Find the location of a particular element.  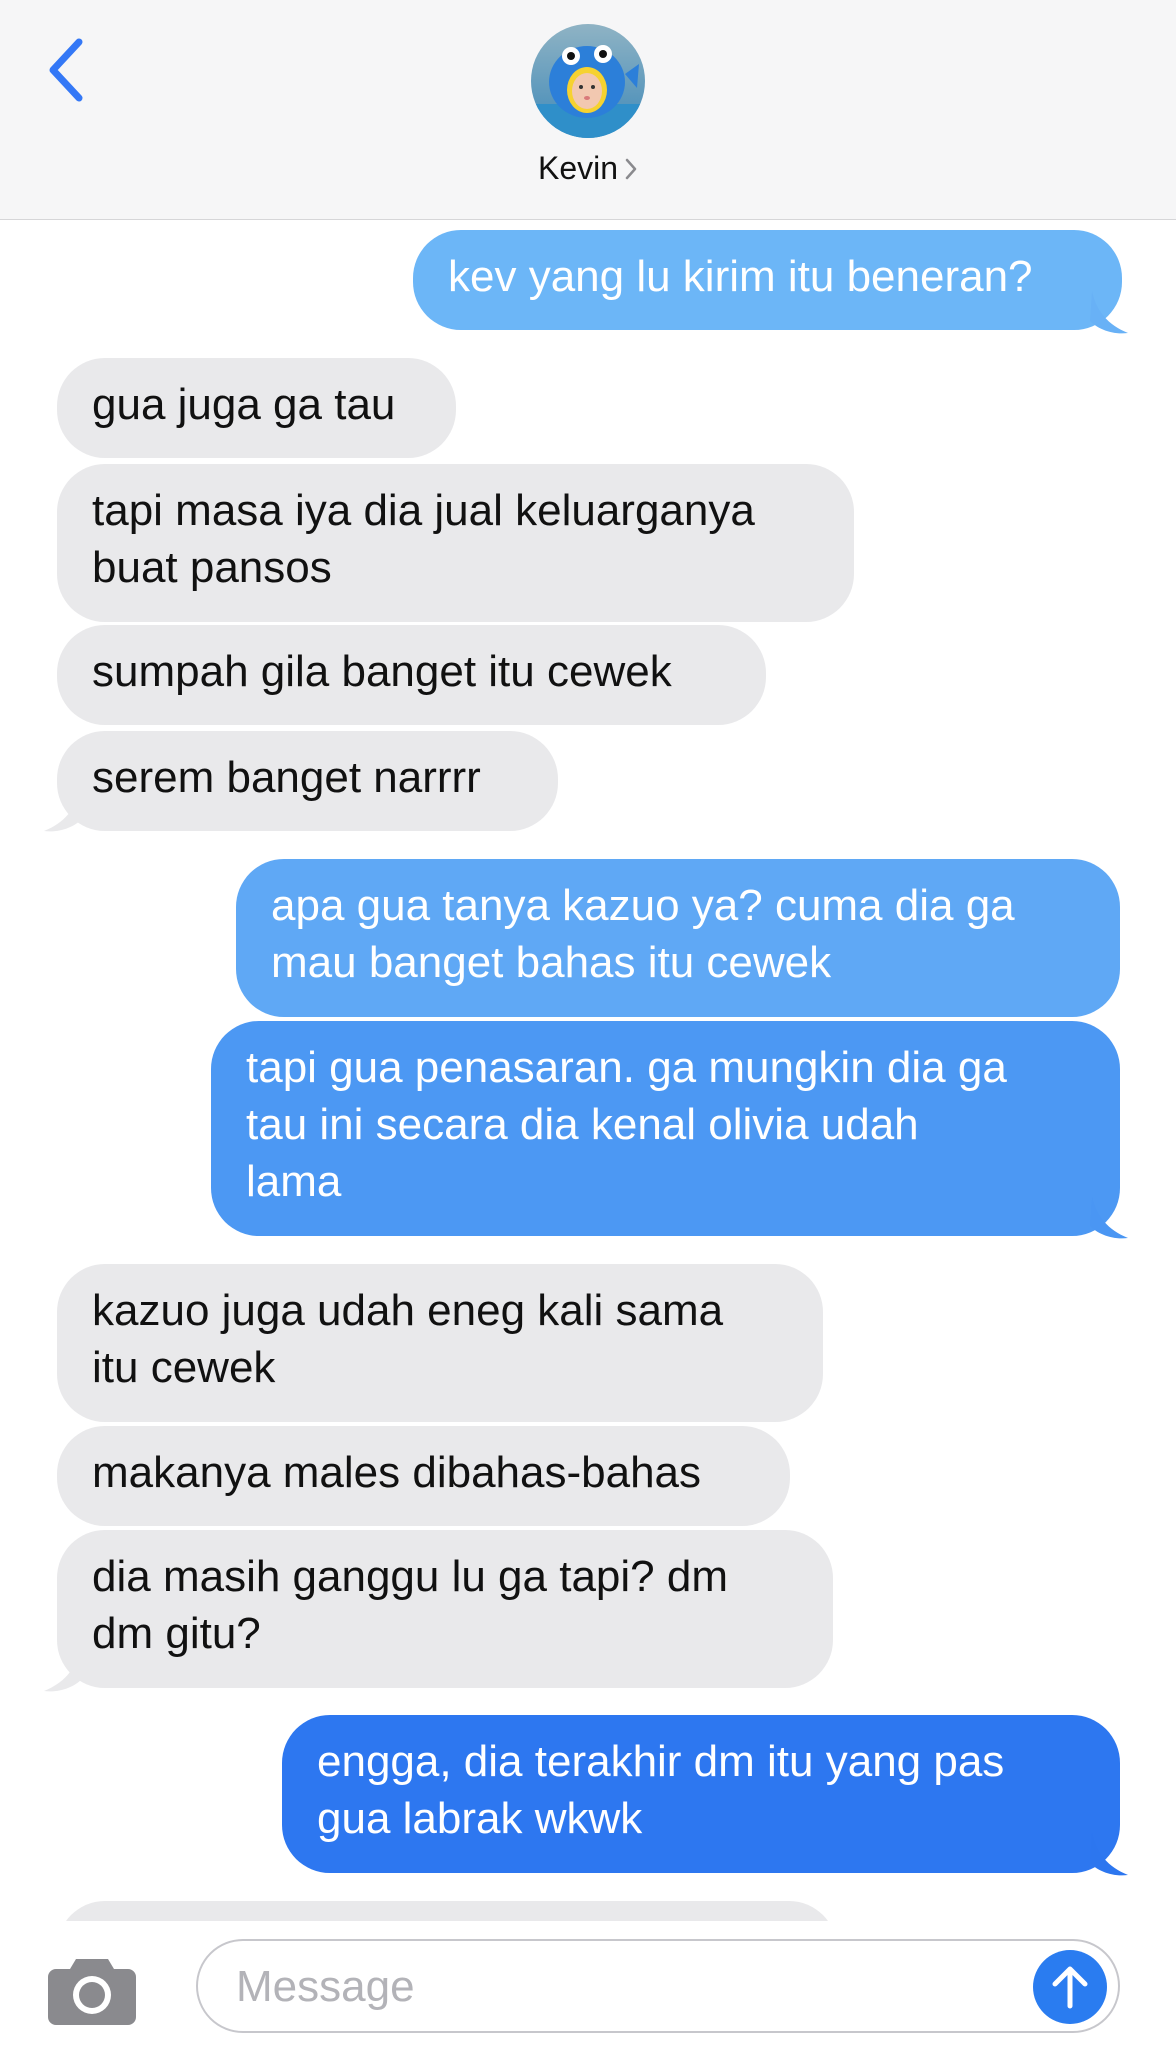

camera-icon is located at coordinates (92, 1992).